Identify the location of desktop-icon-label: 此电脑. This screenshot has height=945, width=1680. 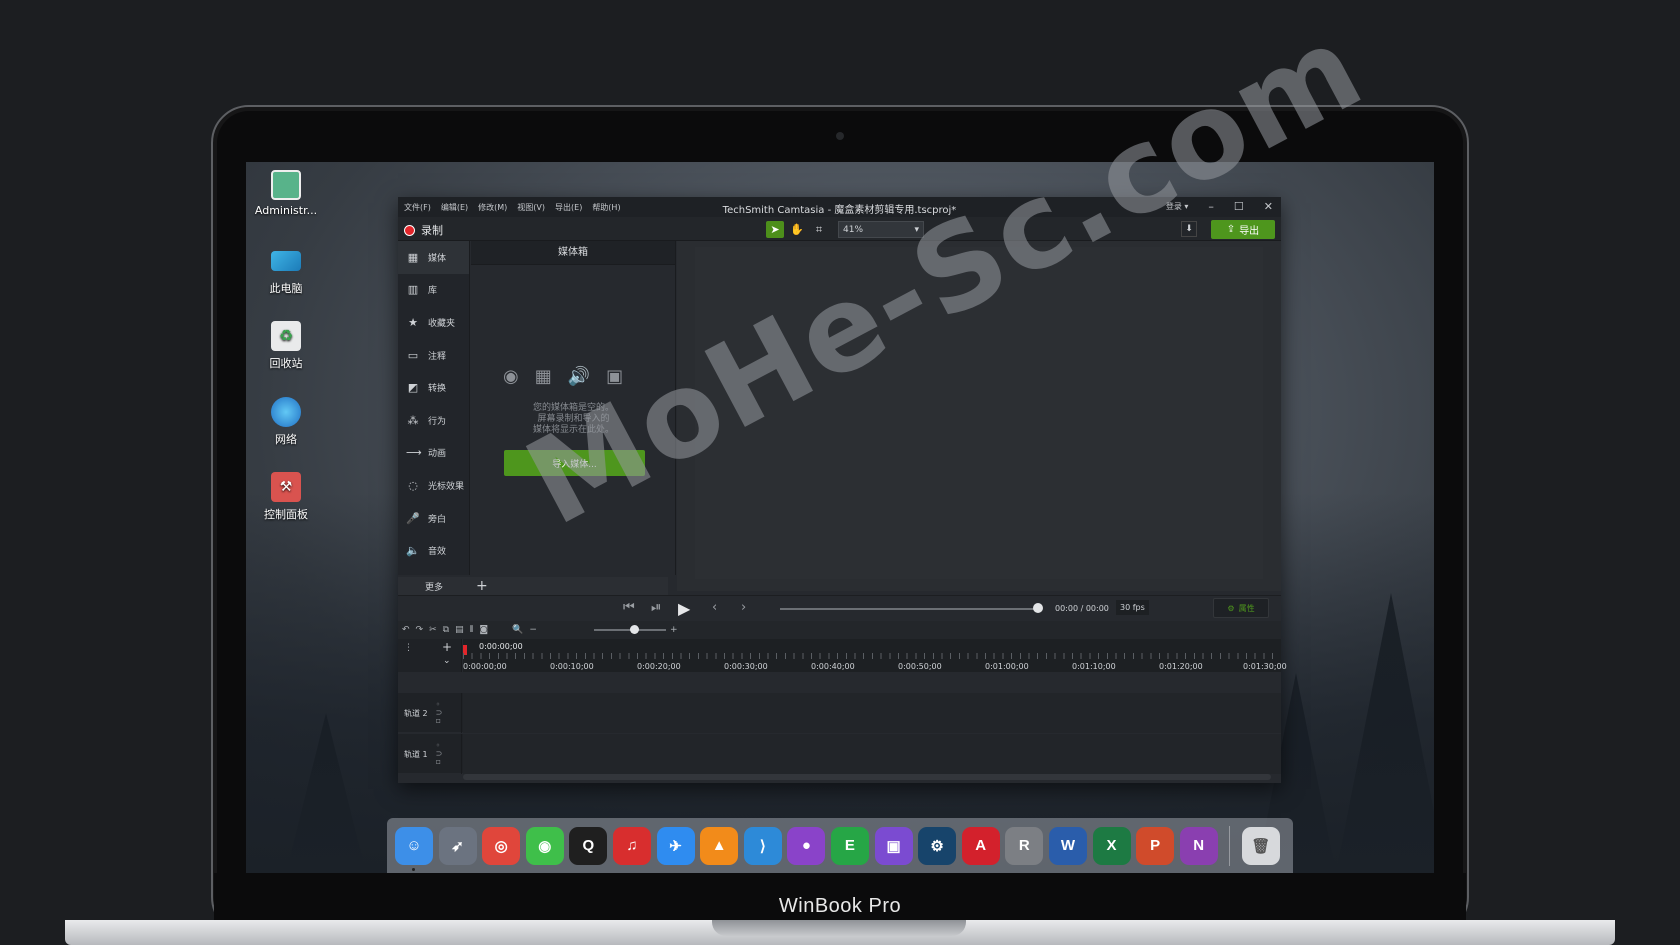
(286, 288).